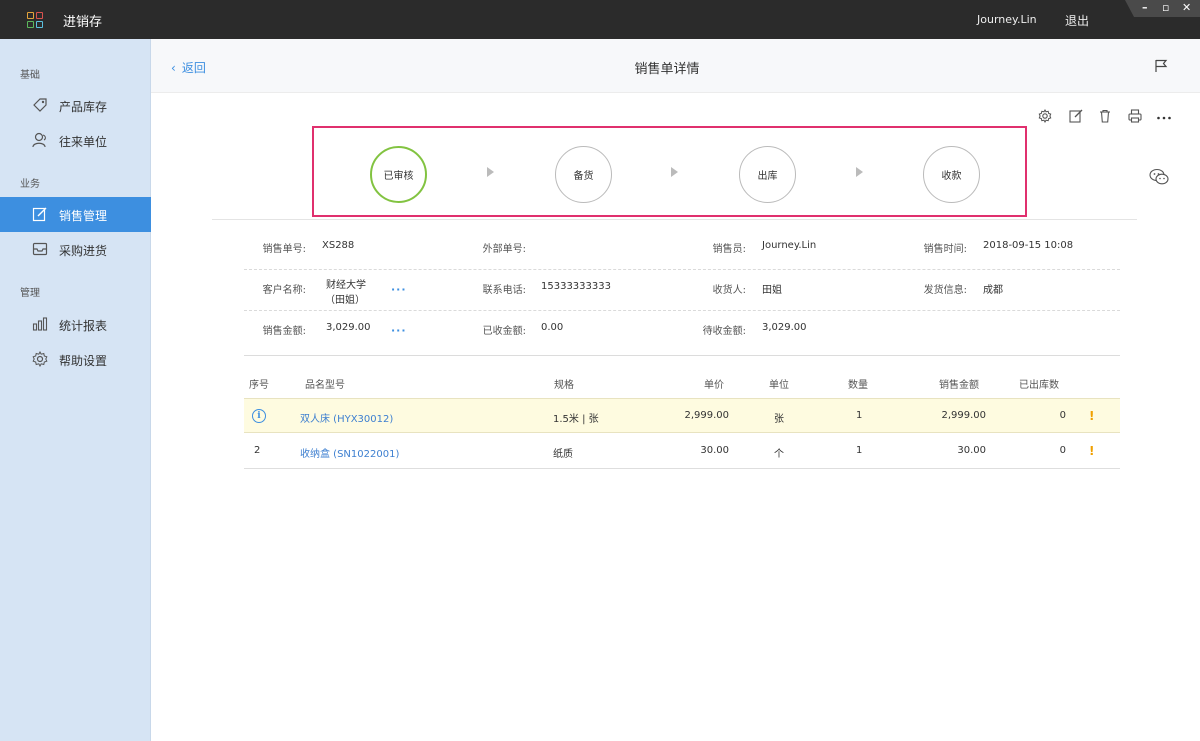  What do you see at coordinates (348, 327) in the screenshot?
I see `amount-value: 3,029.00` at bounding box center [348, 327].